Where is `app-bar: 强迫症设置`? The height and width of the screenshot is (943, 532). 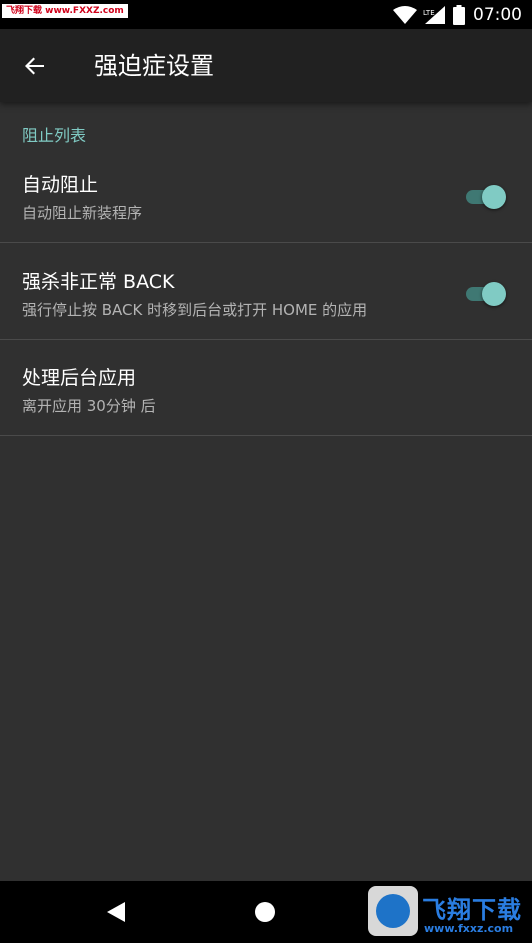
app-bar: 强迫症设置 is located at coordinates (266, 65).